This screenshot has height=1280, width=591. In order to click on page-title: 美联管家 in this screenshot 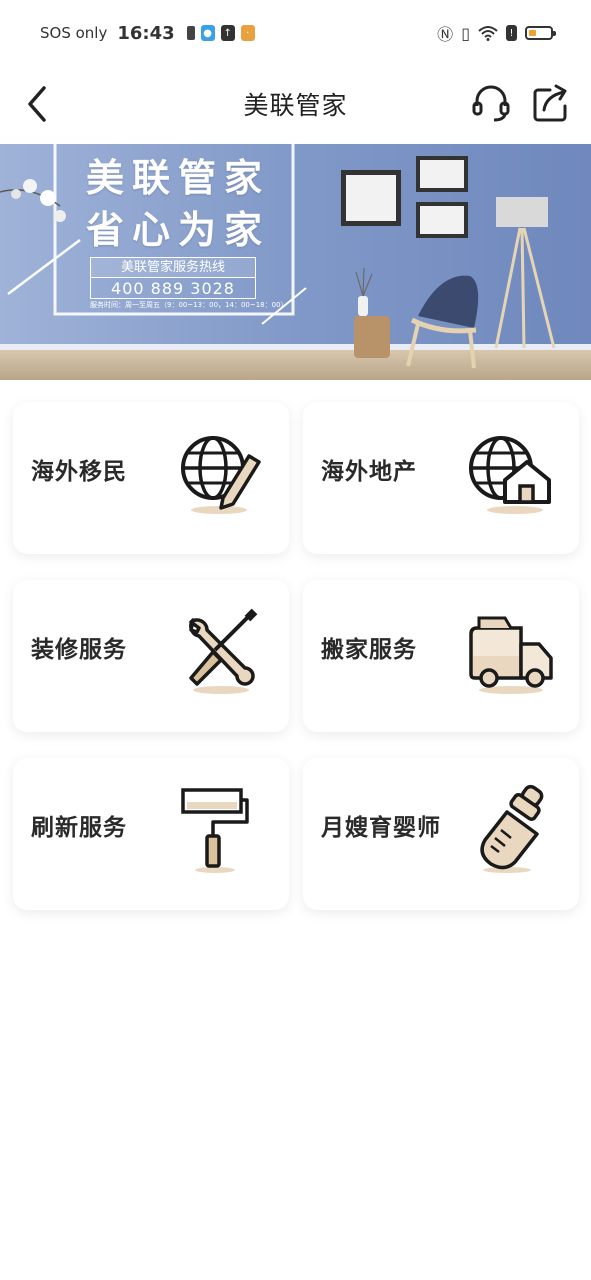, I will do `click(295, 105)`.